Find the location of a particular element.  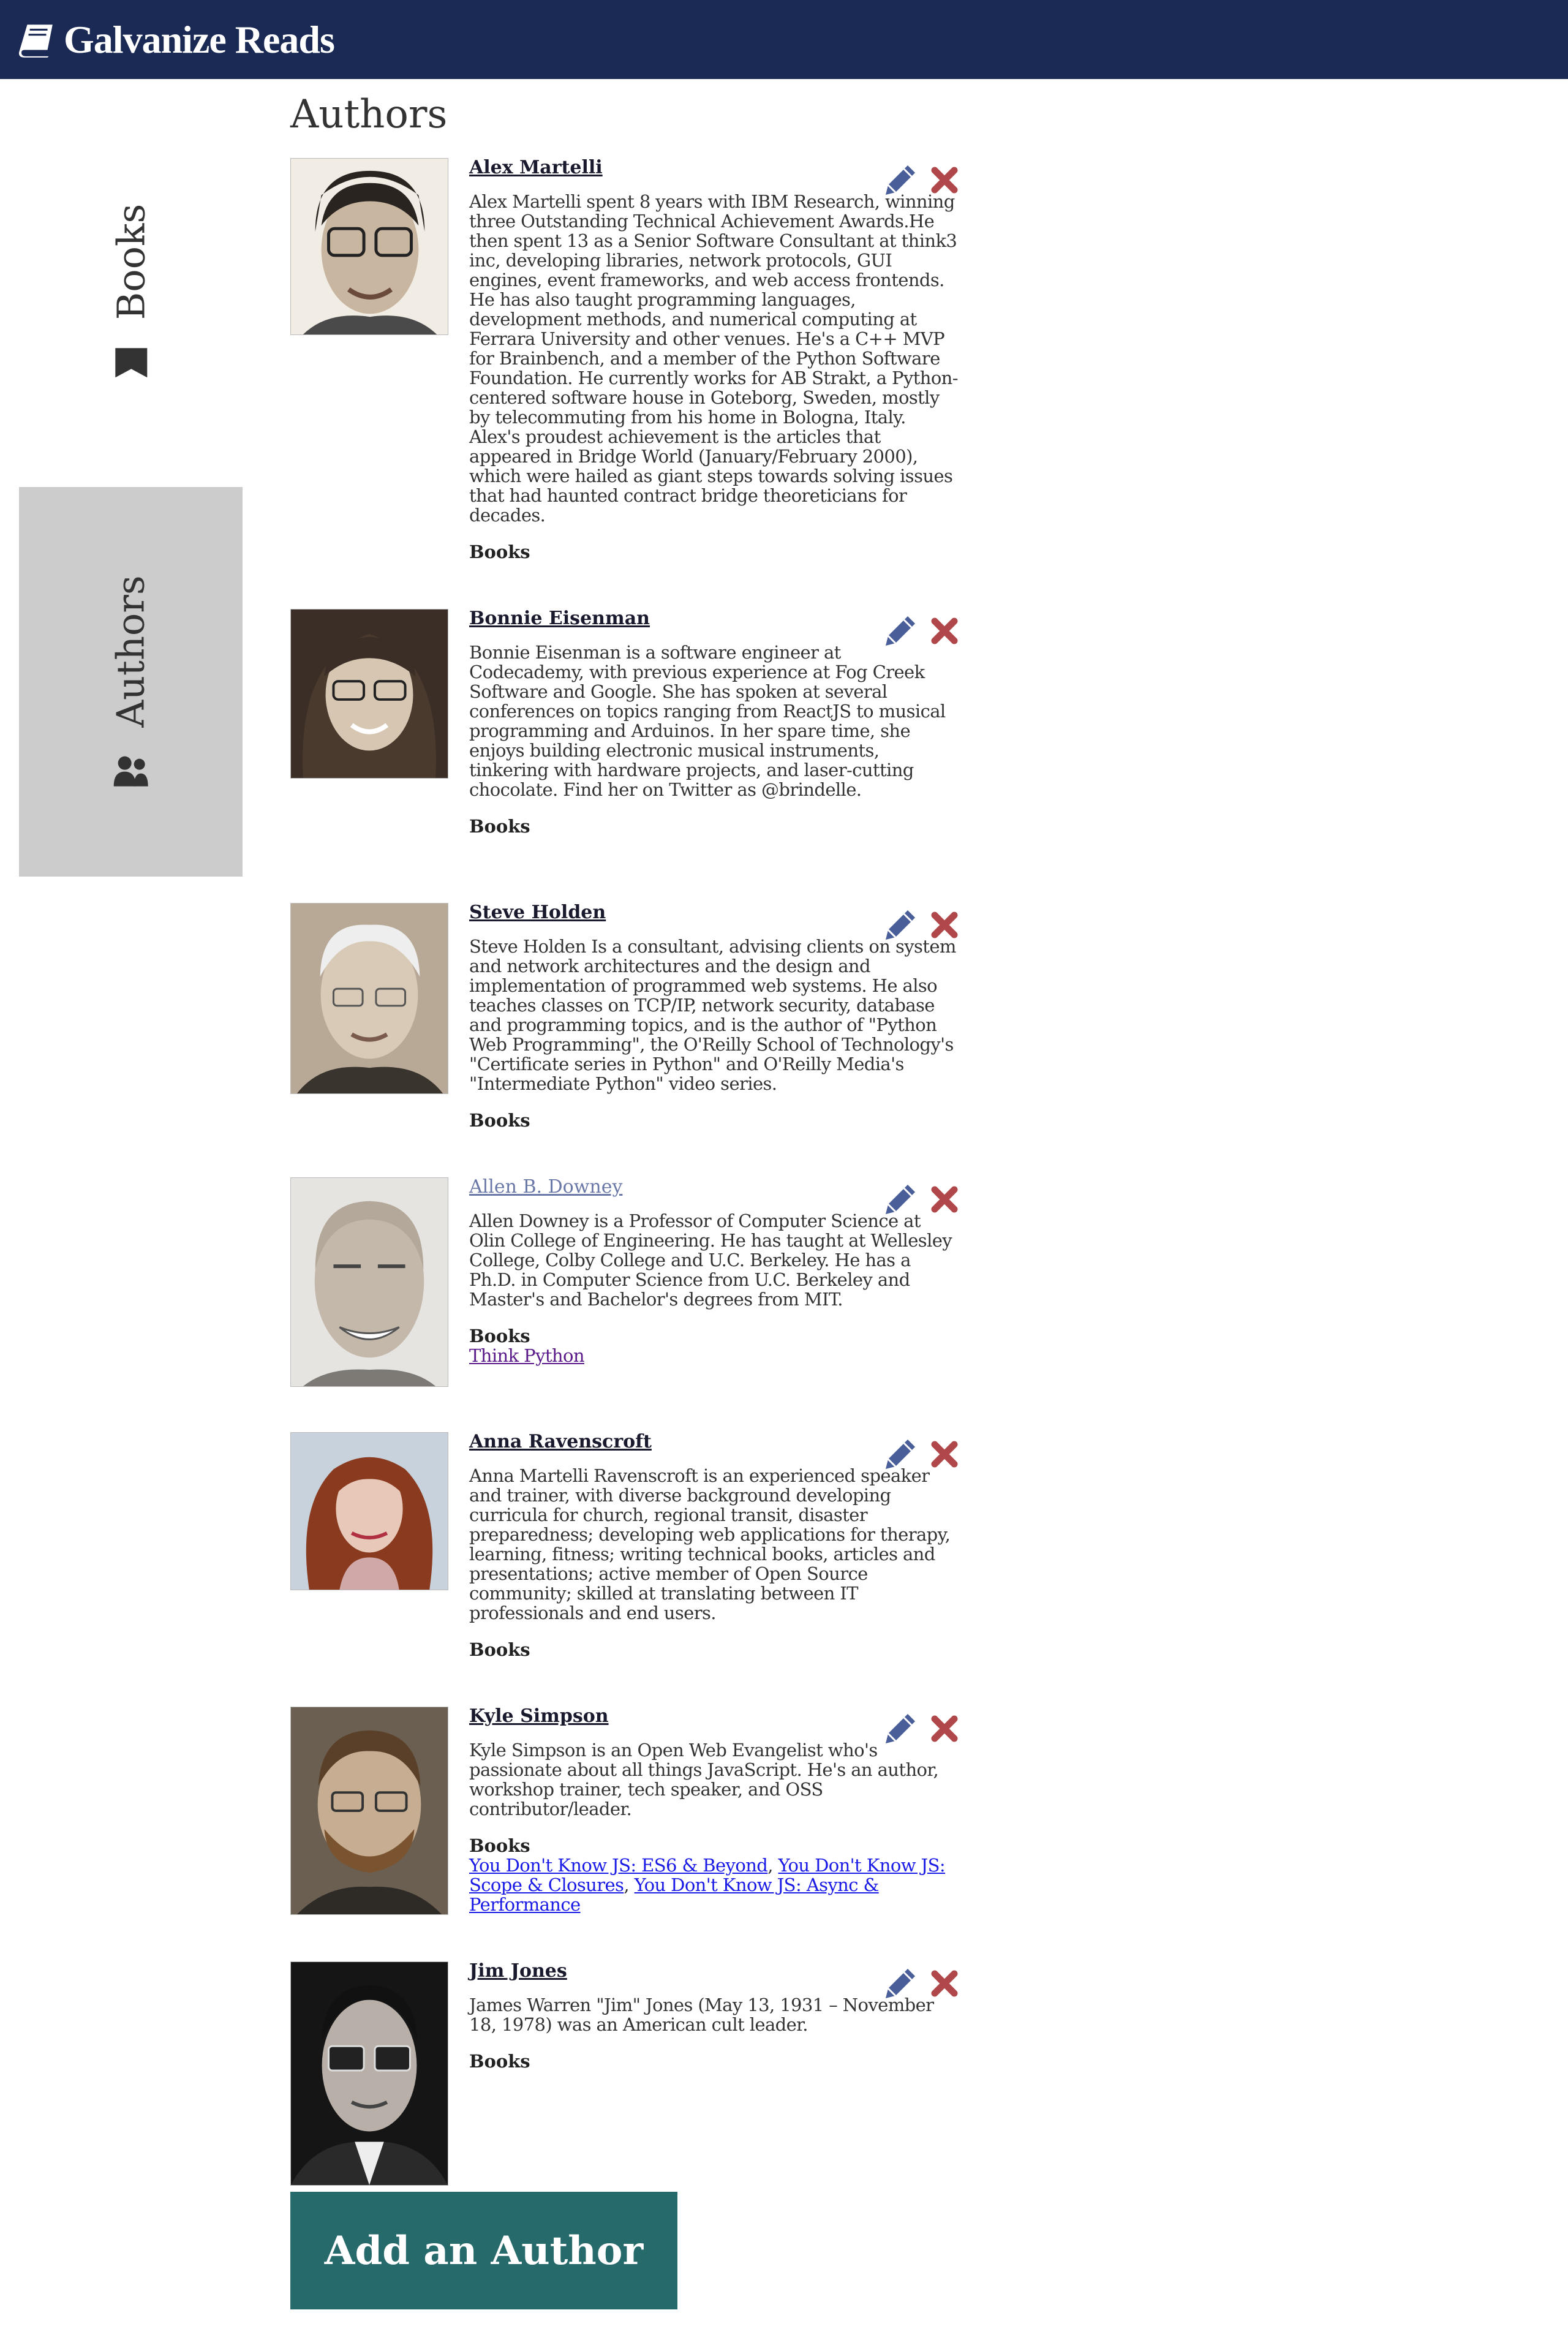

sidebar-item-authors: Authors is located at coordinates (131, 682).